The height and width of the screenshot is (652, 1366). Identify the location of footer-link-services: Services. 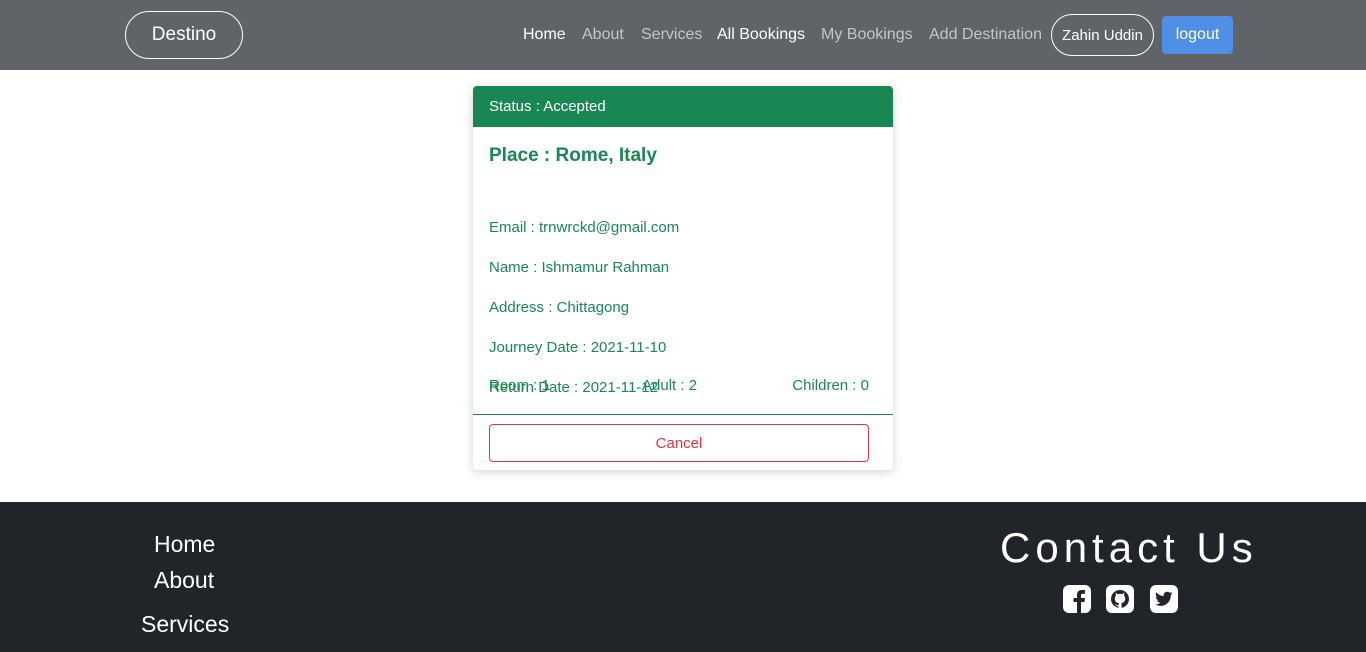
(185, 624).